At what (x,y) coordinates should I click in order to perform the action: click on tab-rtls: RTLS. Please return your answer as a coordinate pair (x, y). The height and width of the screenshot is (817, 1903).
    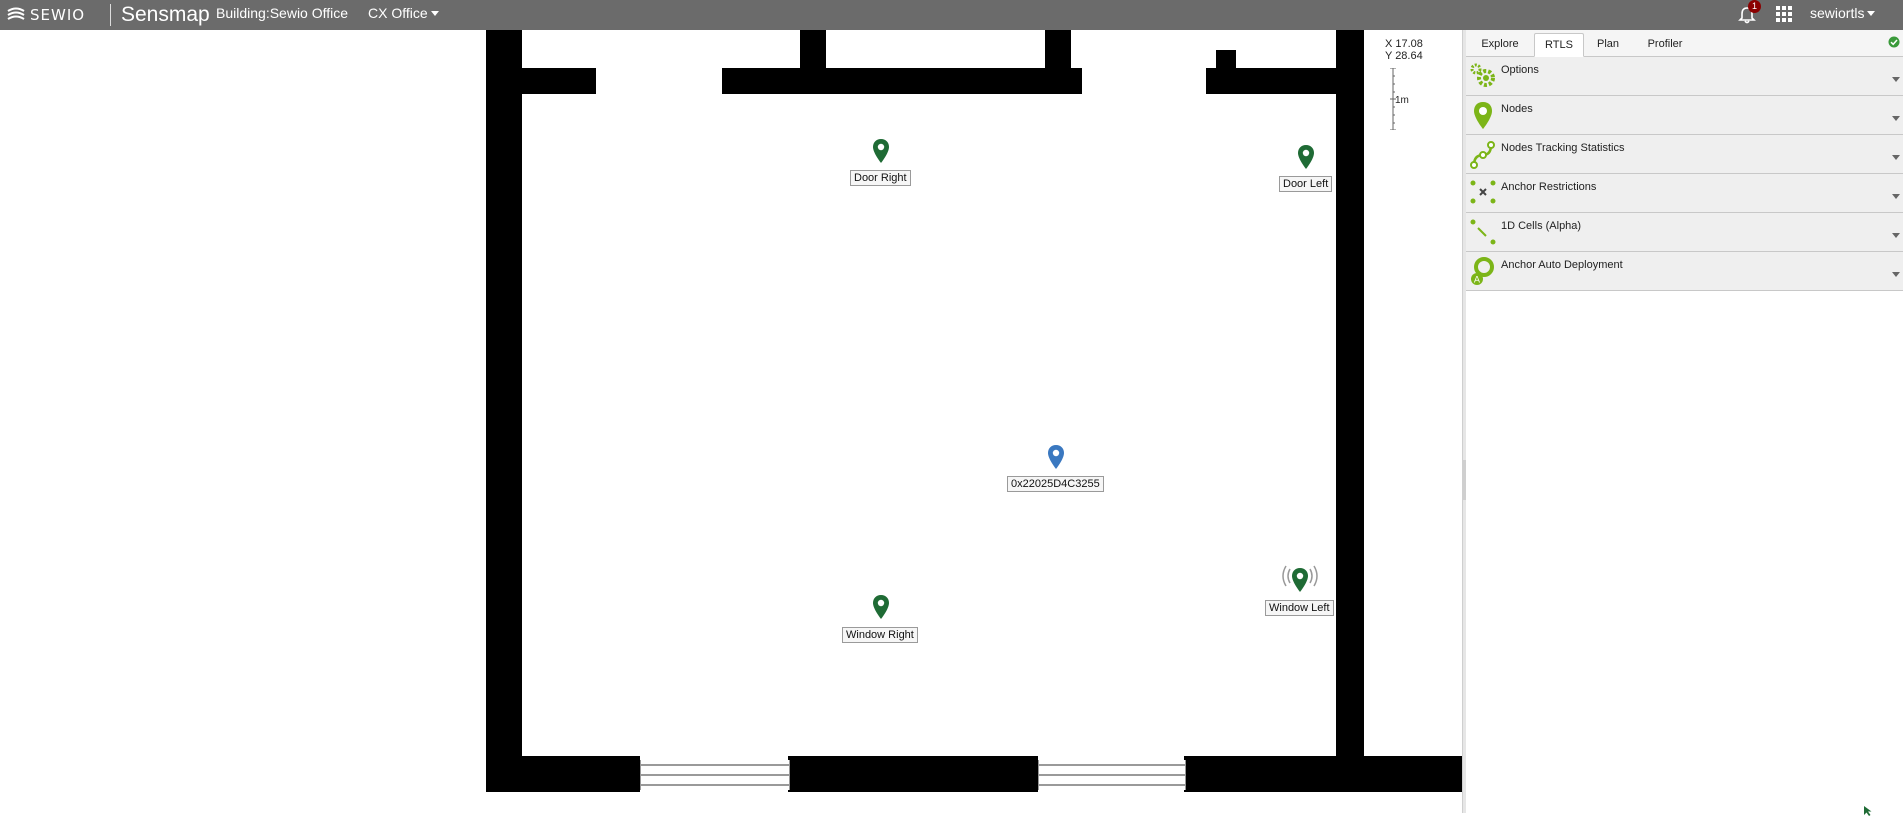
    Looking at the image, I should click on (1559, 45).